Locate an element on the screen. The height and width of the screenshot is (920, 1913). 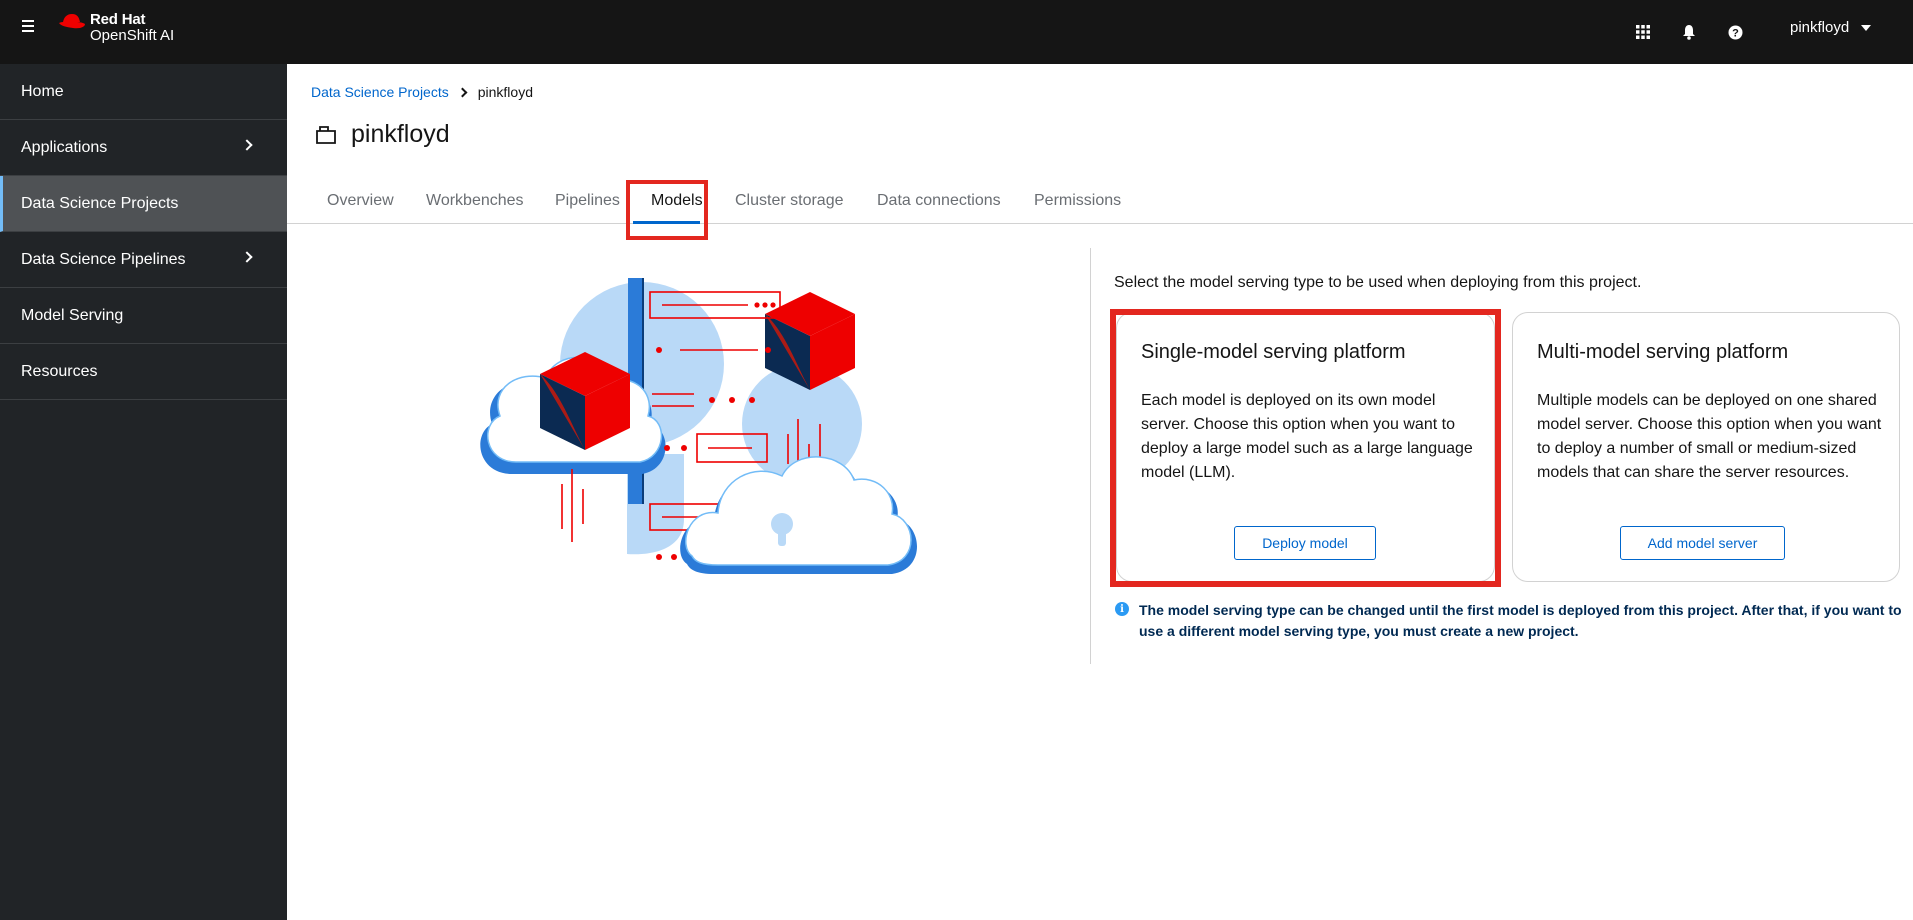
breadcrumb: Data Science Projects pinkfloyd is located at coordinates (422, 92).